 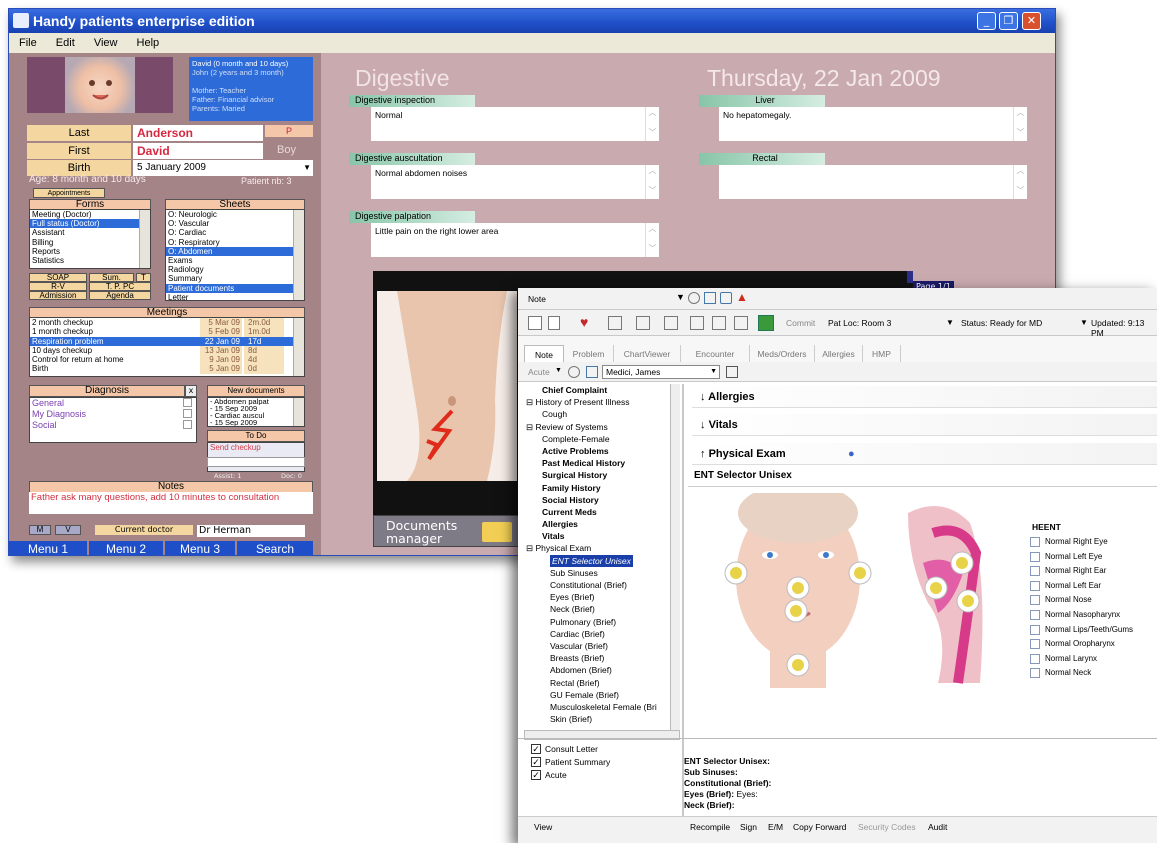 What do you see at coordinates (710, 298) in the screenshot?
I see `grid-icon` at bounding box center [710, 298].